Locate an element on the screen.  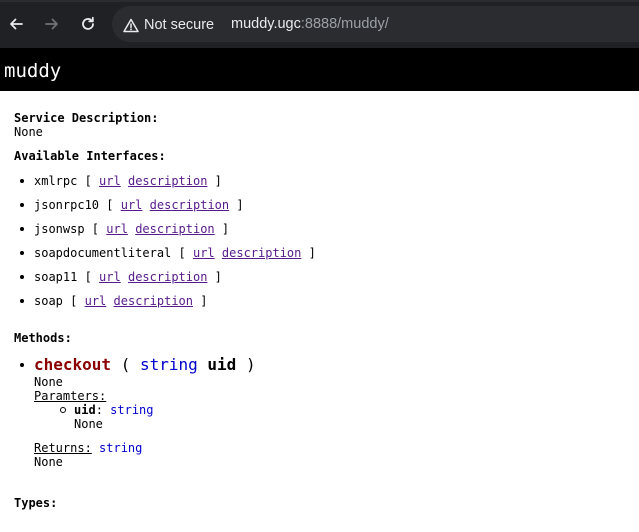
list-item: soap11 [ url description ] is located at coordinates (165, 282).